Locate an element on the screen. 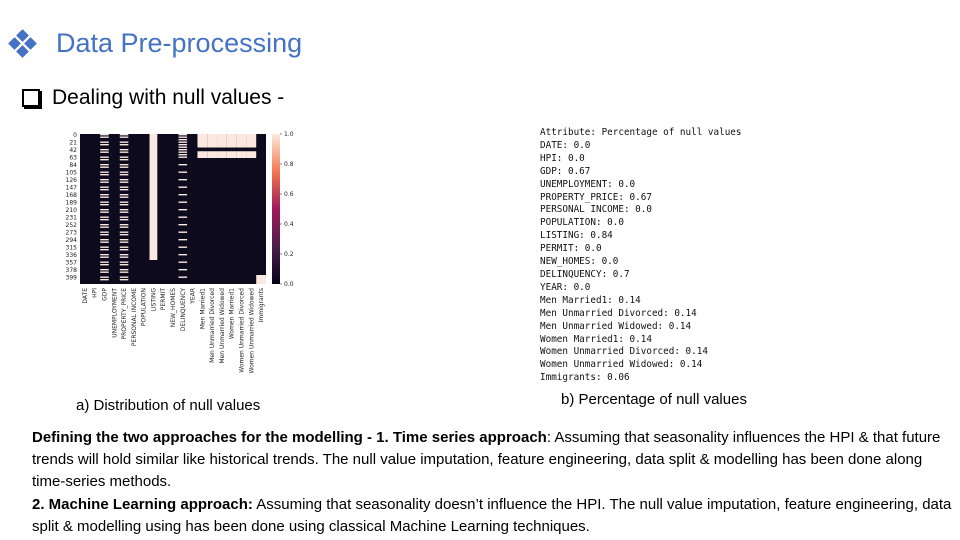  heatmap-column-label: POPULATION is located at coordinates (144, 307).